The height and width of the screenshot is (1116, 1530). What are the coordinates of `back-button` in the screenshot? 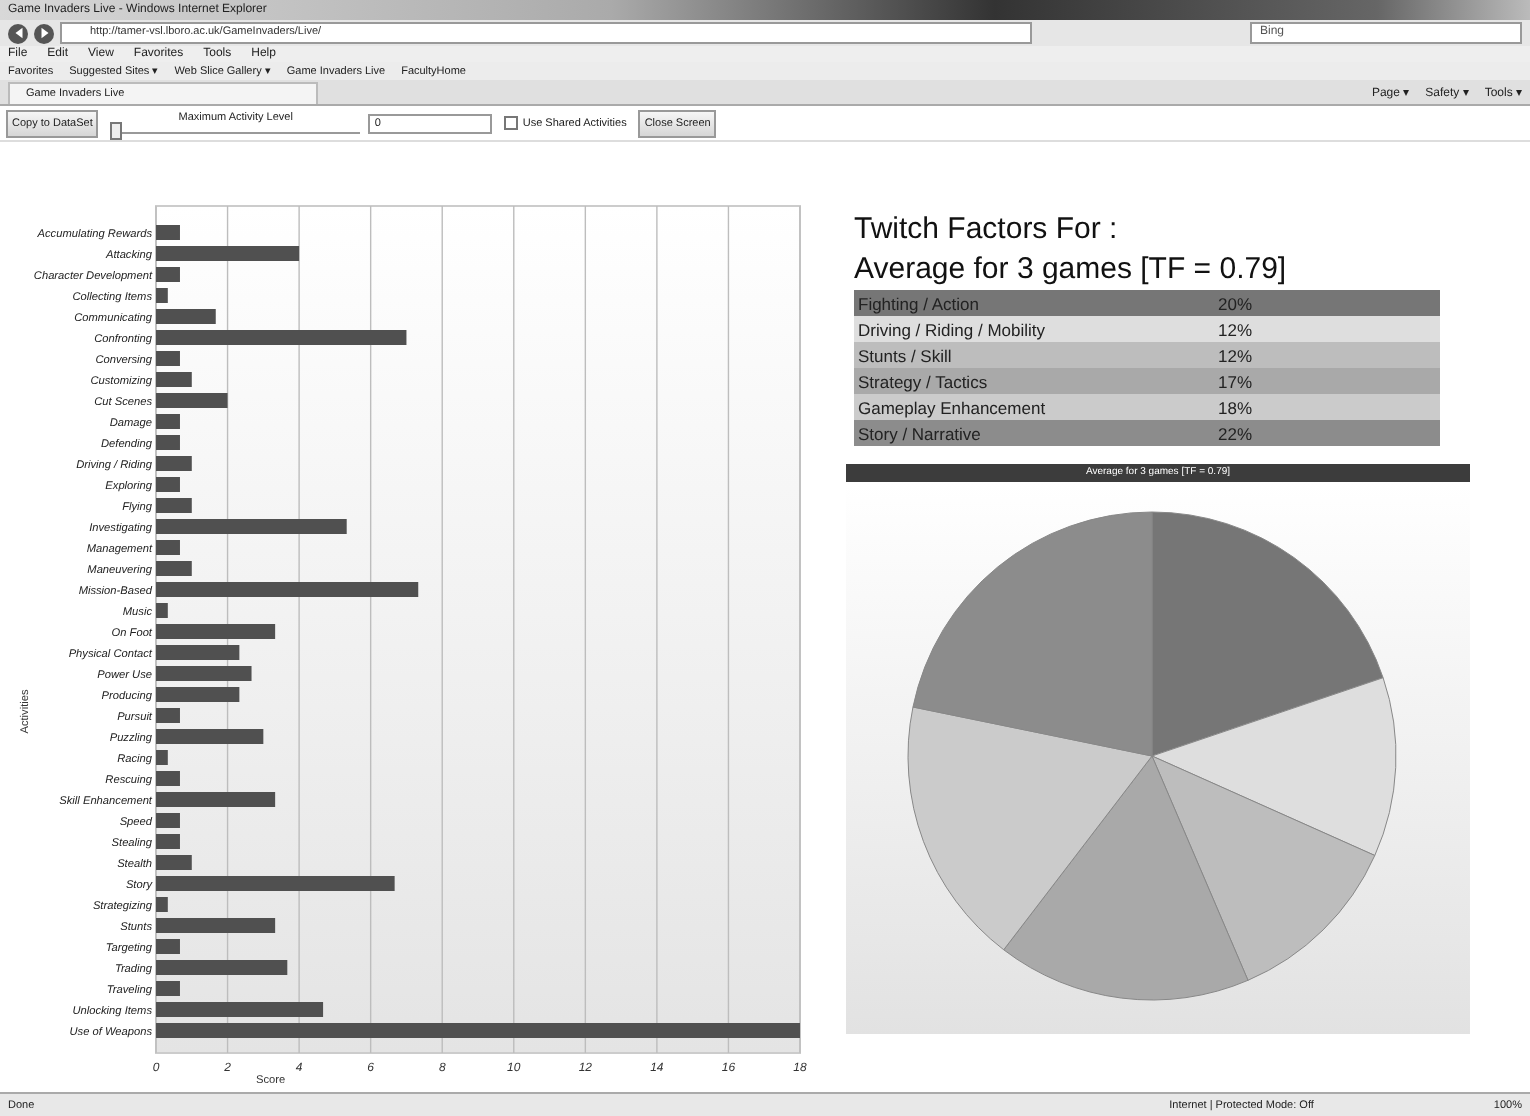 It's located at (18, 33).